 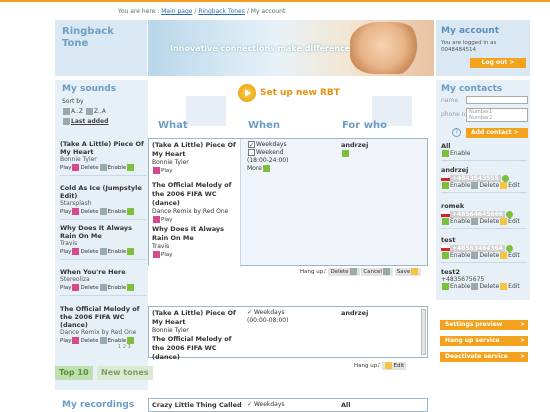 What do you see at coordinates (267, 169) in the screenshot?
I see `more-button: More` at bounding box center [267, 169].